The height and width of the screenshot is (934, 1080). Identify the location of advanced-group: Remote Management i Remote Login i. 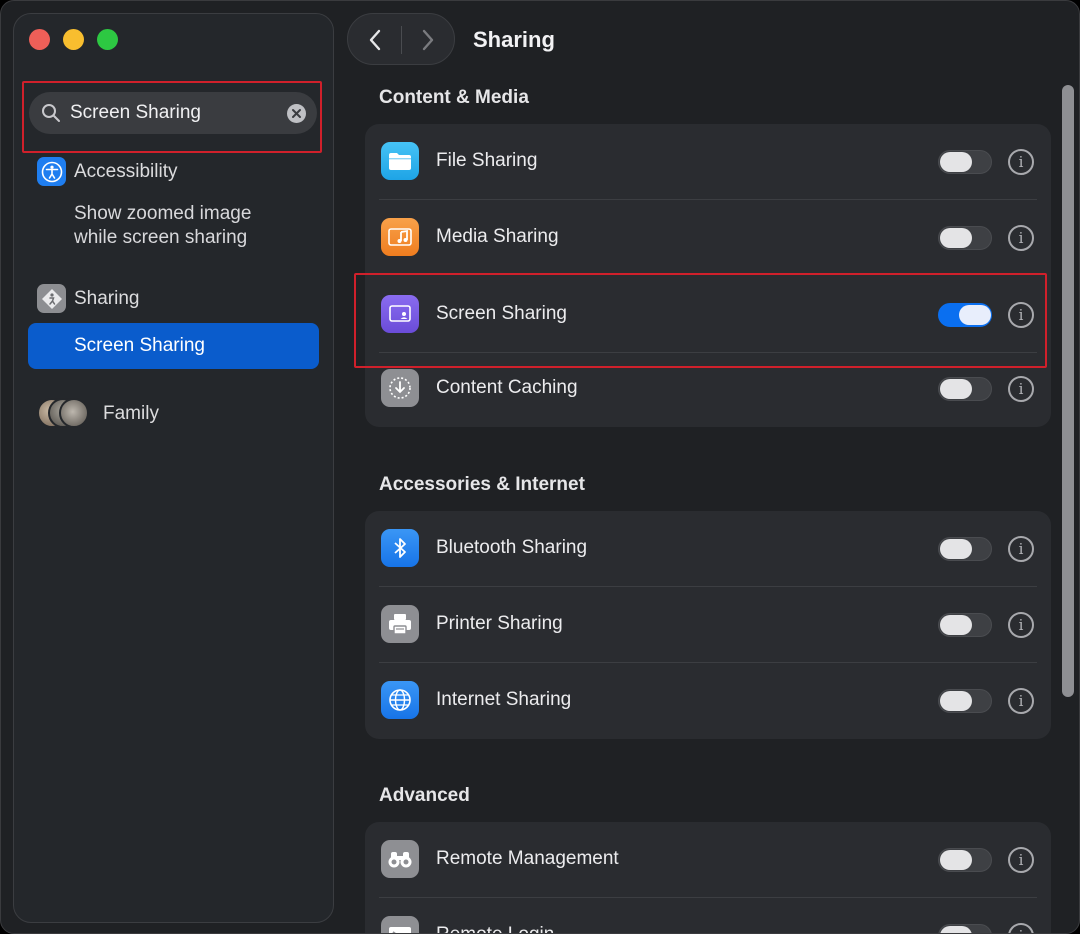
(708, 877).